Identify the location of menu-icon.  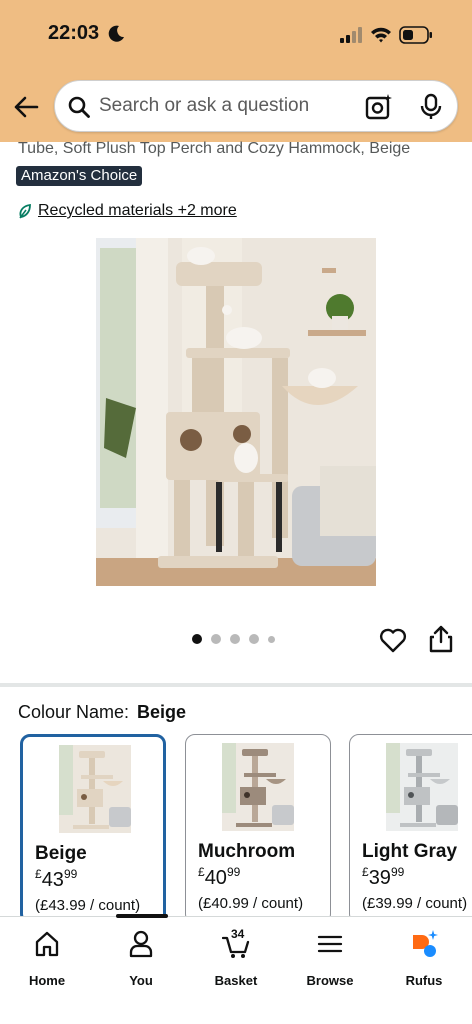
(330, 944).